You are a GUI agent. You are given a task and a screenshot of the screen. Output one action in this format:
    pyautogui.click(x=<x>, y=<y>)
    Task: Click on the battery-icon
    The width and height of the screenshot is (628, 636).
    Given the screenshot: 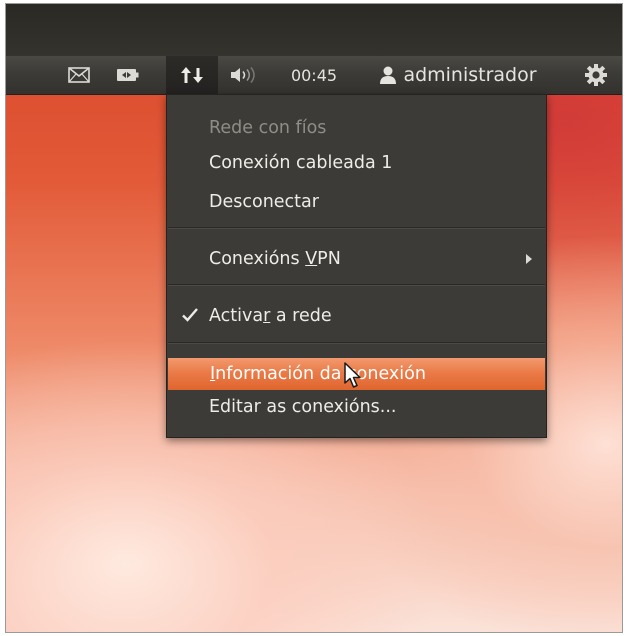 What is the action you would take?
    pyautogui.click(x=128, y=75)
    